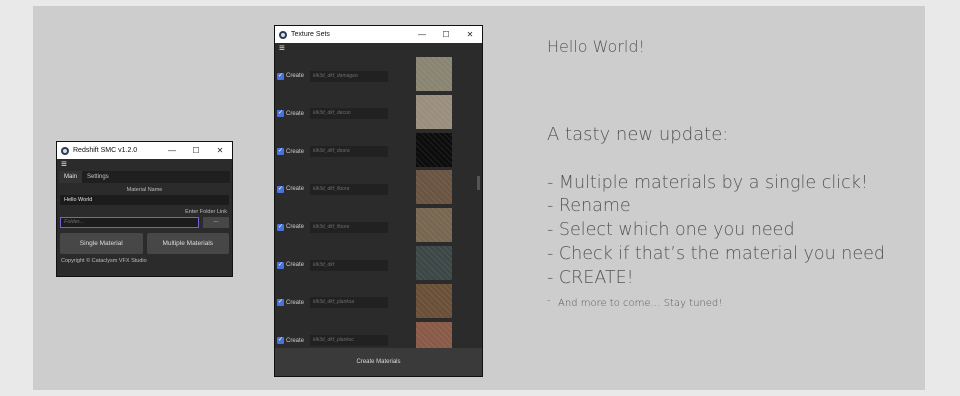 Image resolution: width=960 pixels, height=396 pixels. What do you see at coordinates (716, 254) in the screenshot?
I see `bullet-item: - Check if that’s the material you need` at bounding box center [716, 254].